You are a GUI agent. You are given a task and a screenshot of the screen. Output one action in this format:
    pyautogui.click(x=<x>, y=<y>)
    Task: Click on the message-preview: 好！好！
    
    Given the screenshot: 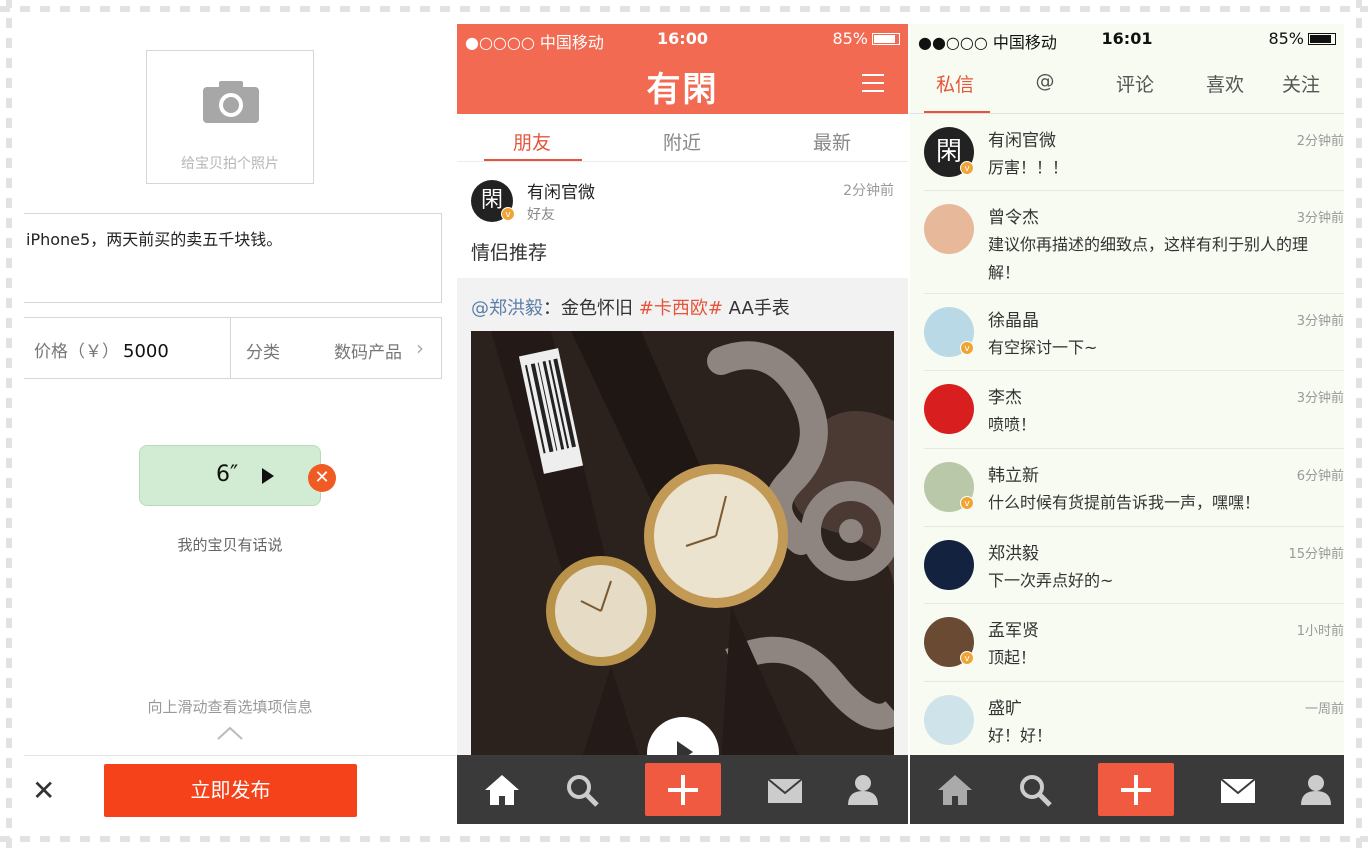 What is the action you would take?
    pyautogui.click(x=1020, y=735)
    